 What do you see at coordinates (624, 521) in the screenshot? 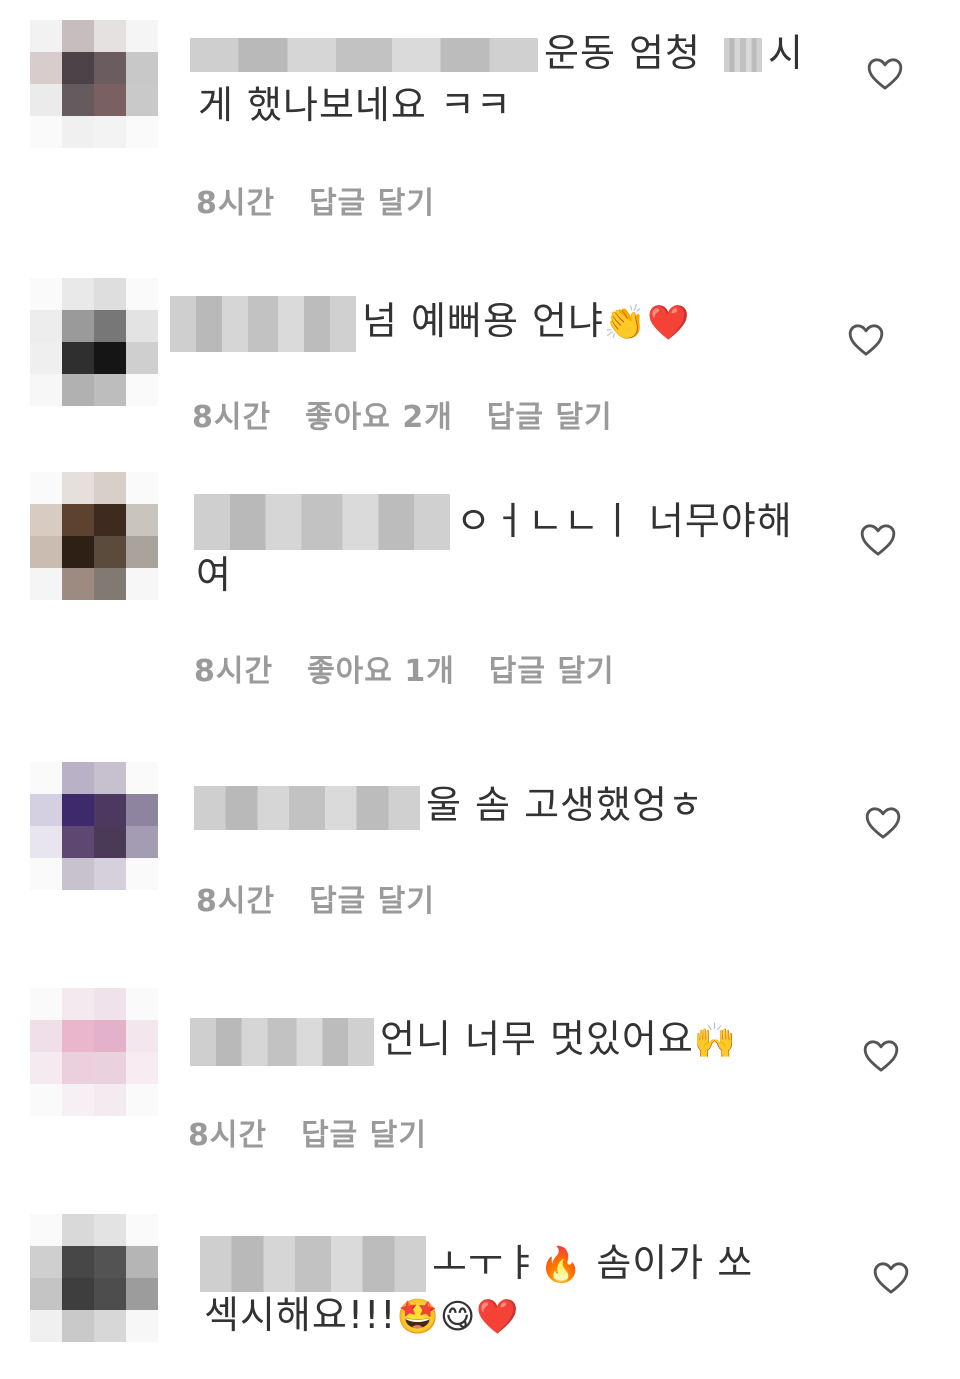
I see `comment-text-line1: ㅇㅓㄴㄴㅣ 너무야해` at bounding box center [624, 521].